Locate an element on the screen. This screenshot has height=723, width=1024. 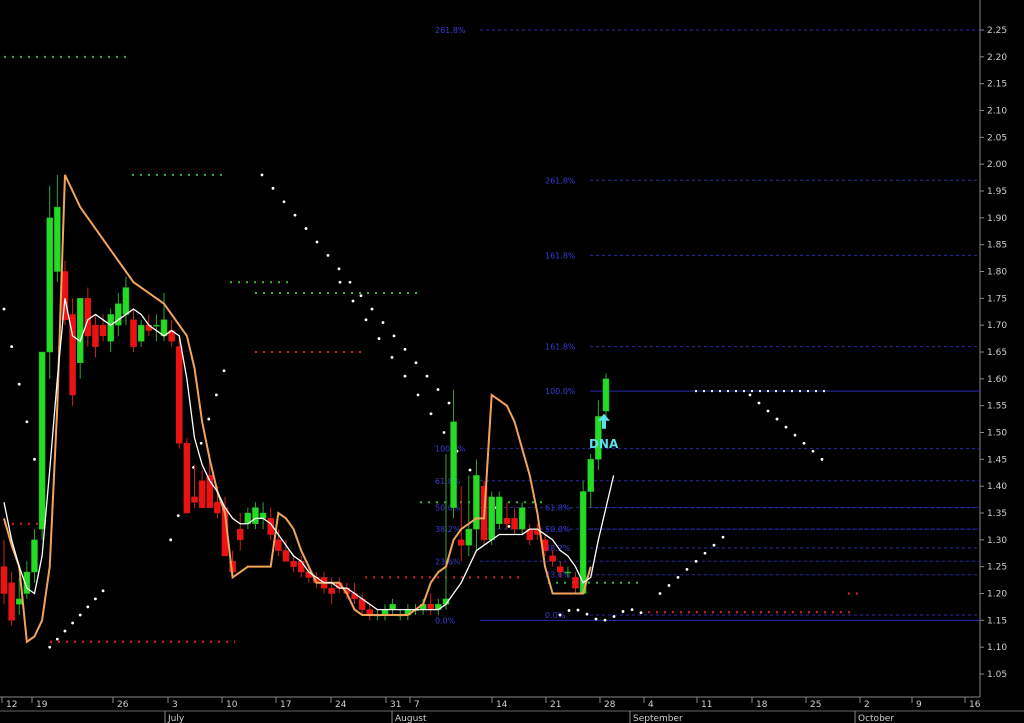
y-tick-label: 1.80 is located at coordinates (997, 273).